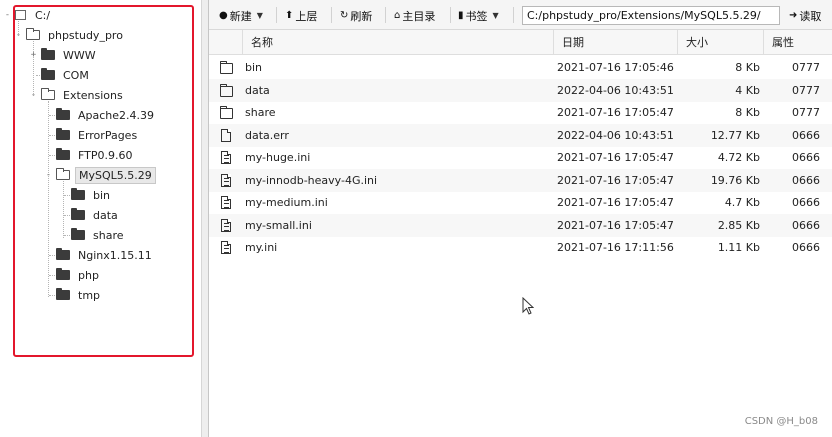 The height and width of the screenshot is (437, 832). Describe the element at coordinates (528, 306) in the screenshot. I see `mouse-cursor-icon` at that location.